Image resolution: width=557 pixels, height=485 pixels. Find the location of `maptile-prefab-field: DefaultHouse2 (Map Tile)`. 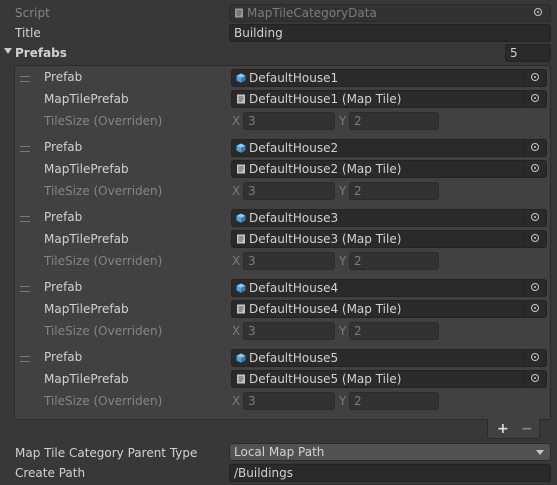

maptile-prefab-field: DefaultHouse2 (Map Tile) is located at coordinates (389, 169).